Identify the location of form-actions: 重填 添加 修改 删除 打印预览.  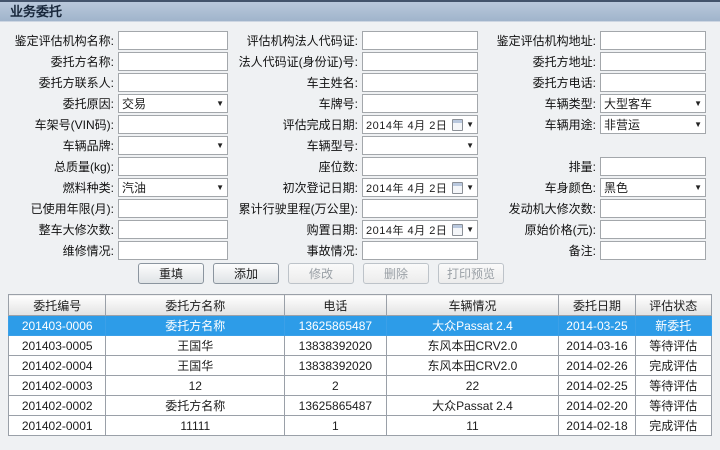
(429, 273).